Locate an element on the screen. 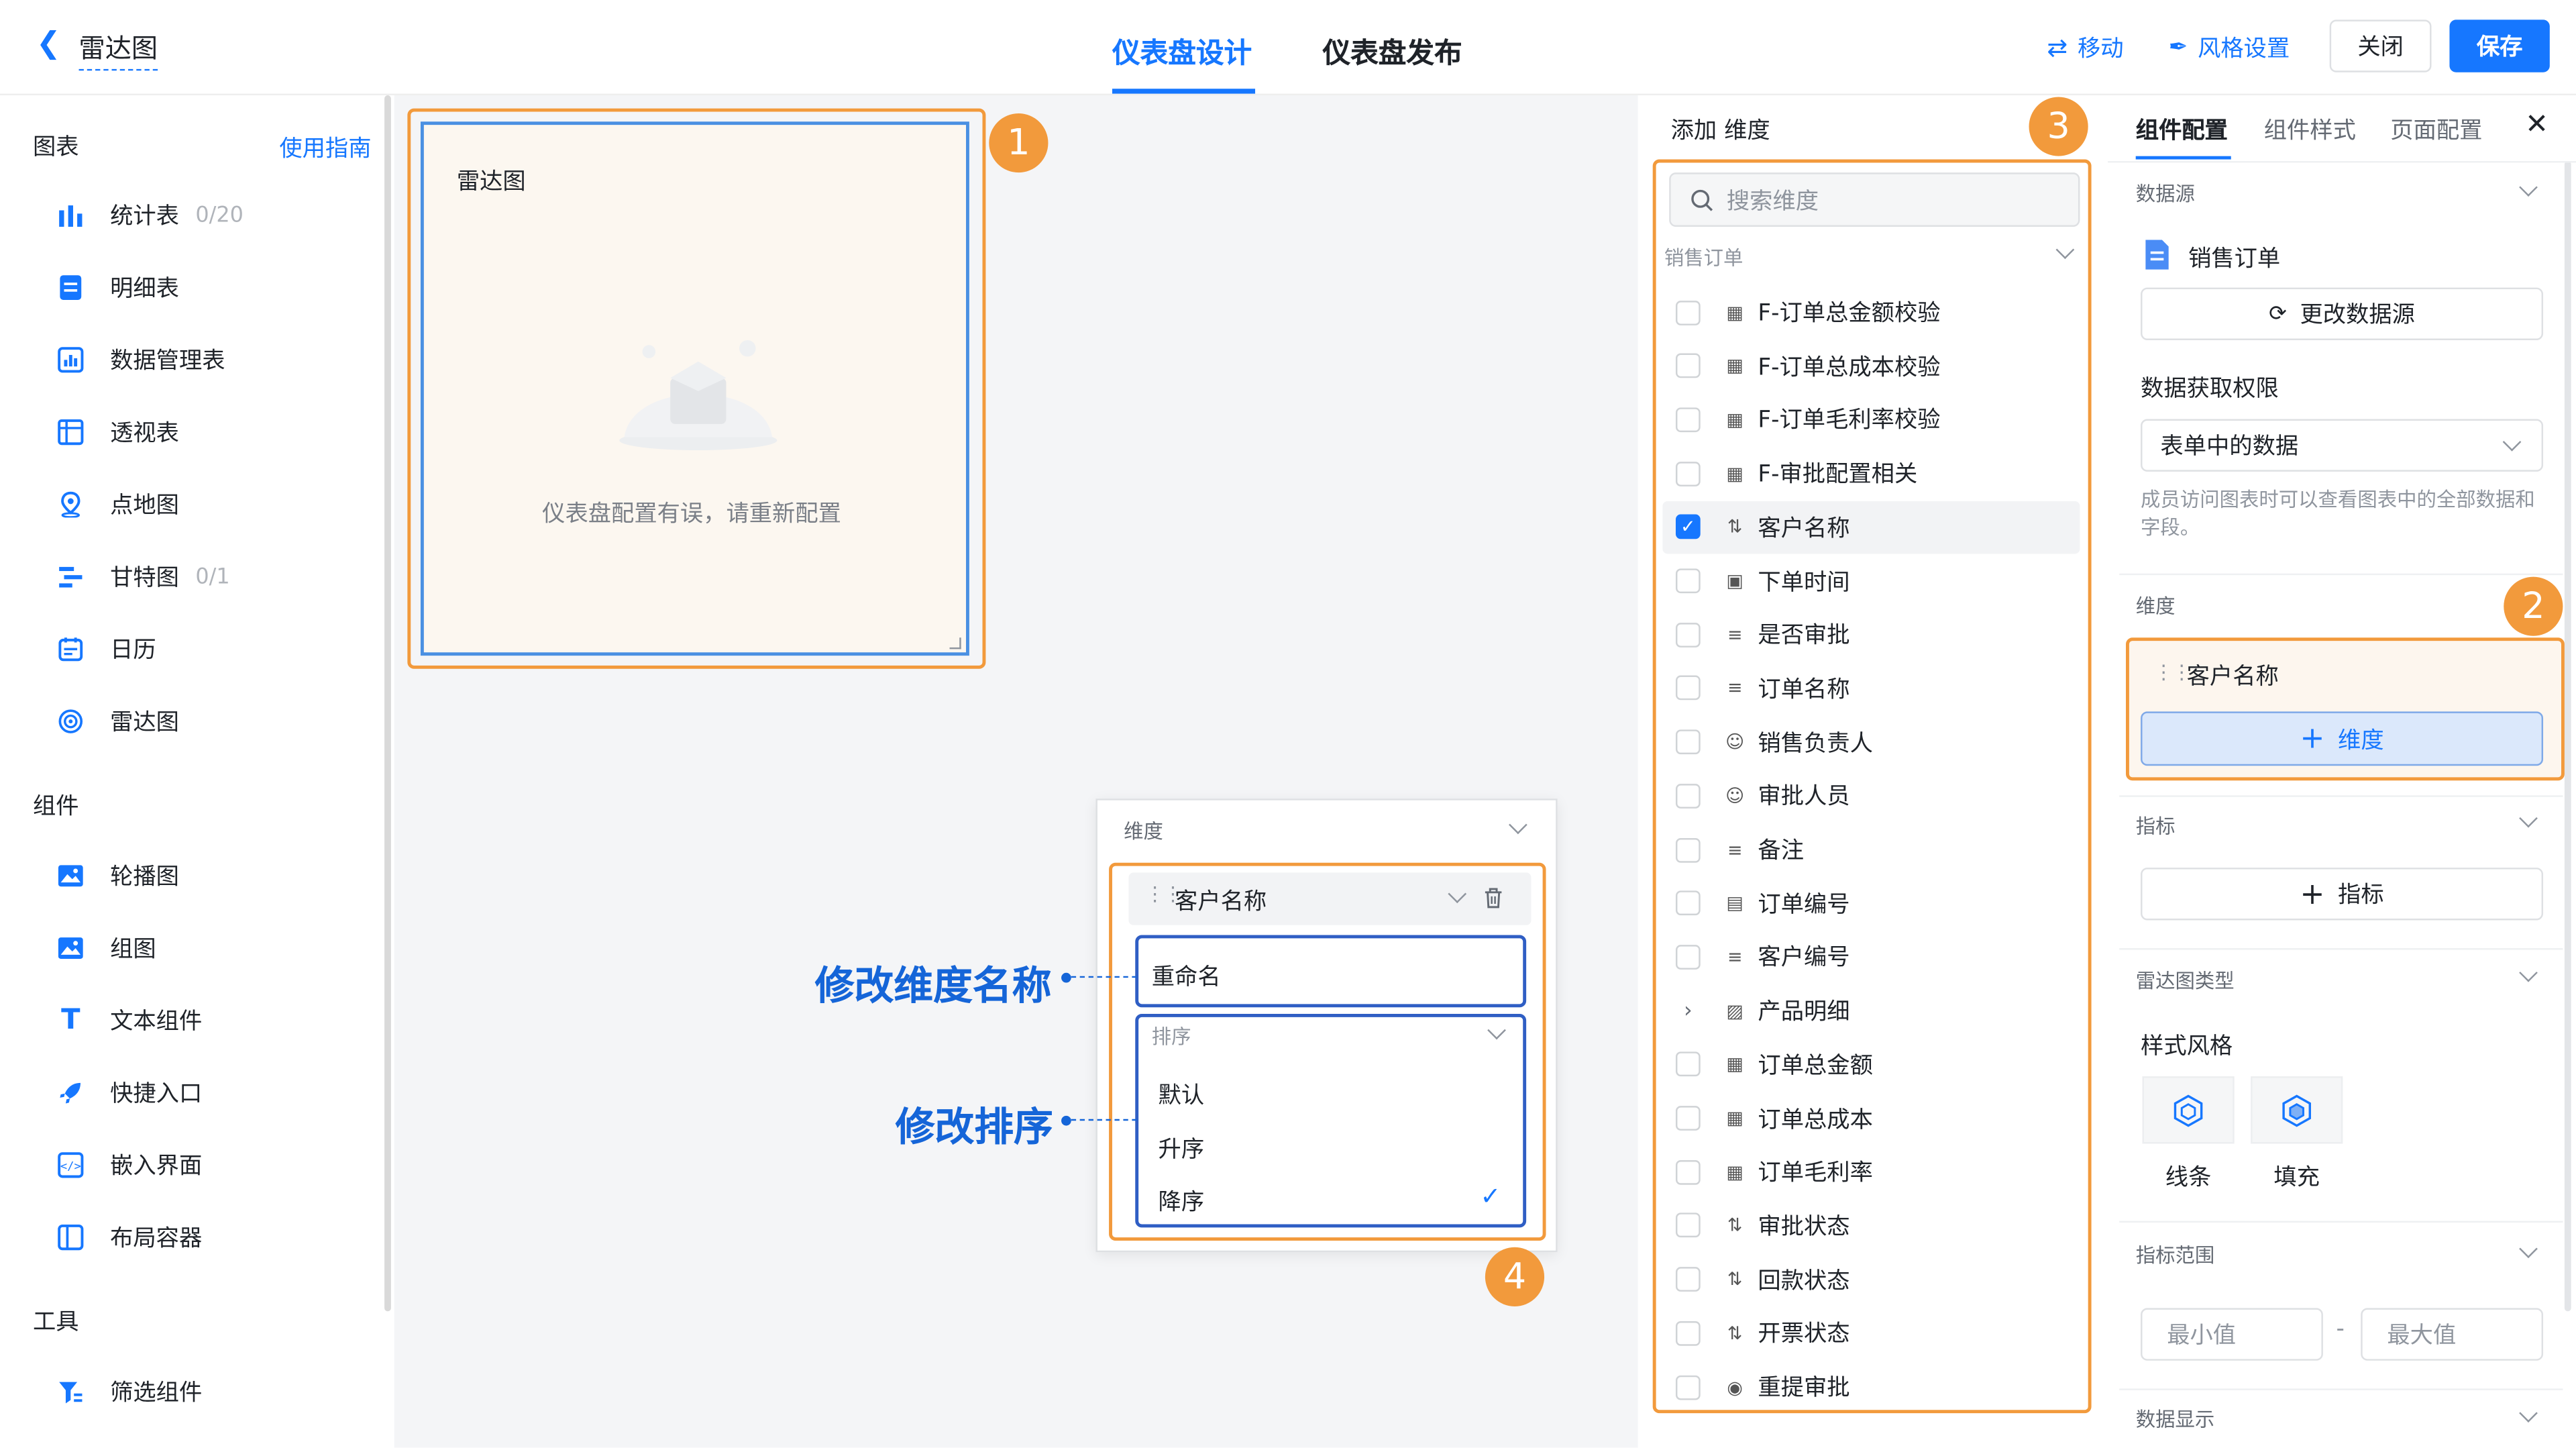 This screenshot has height=1448, width=2576. sidebar-item-quick-entry: 快捷入口 is located at coordinates (129, 1093).